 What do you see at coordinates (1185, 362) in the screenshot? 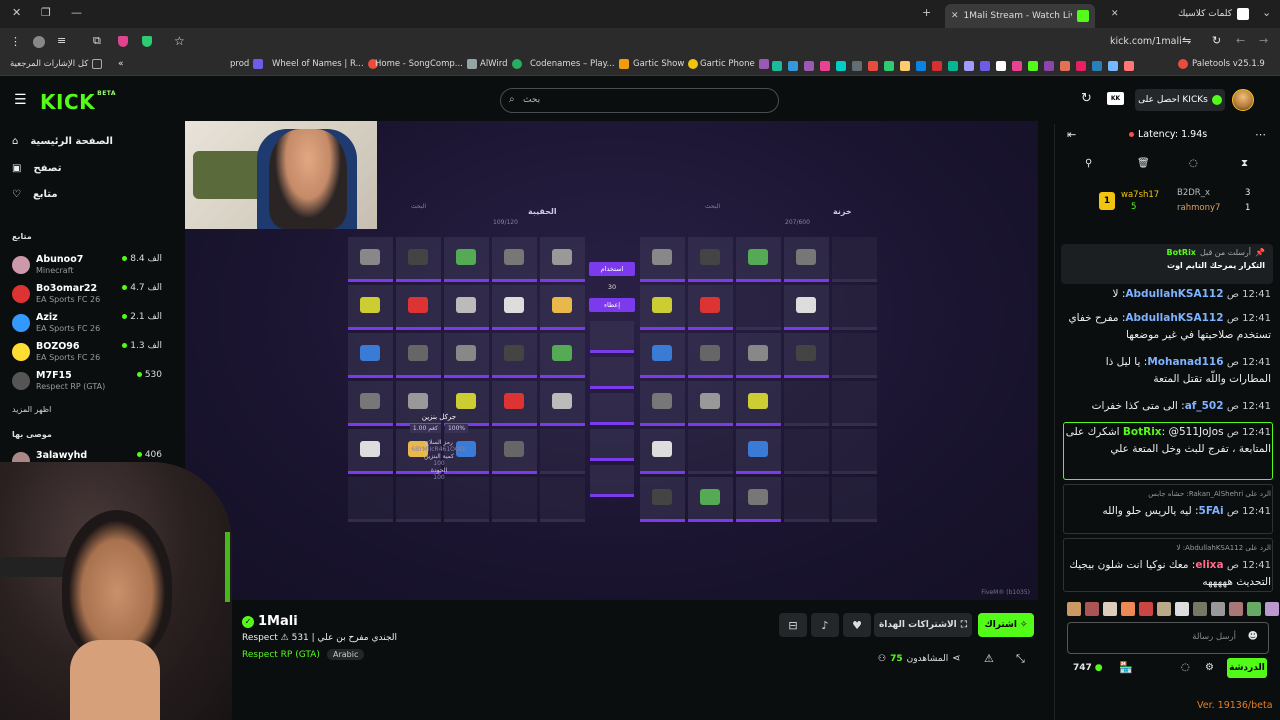
I see `message-user: Mohanad116` at bounding box center [1185, 362].